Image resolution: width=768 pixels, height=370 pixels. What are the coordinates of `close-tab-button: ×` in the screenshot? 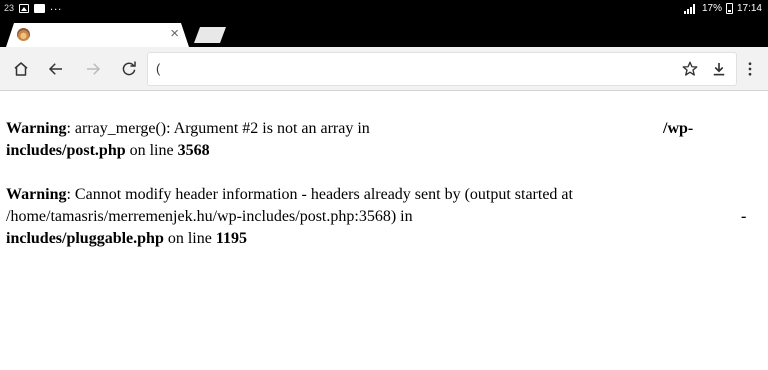 It's located at (174, 34).